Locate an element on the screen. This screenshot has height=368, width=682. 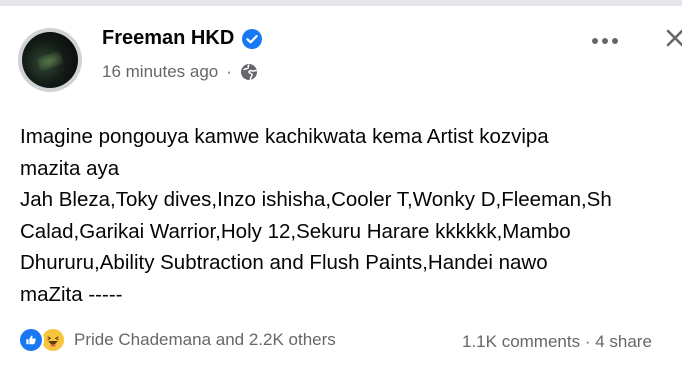
globe-icon is located at coordinates (249, 72).